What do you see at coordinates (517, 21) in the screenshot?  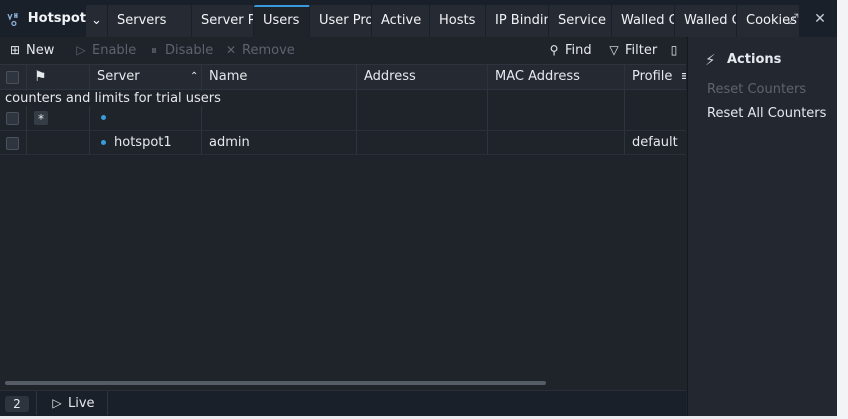 I see `tab-ip-bindings: IP Bindin` at bounding box center [517, 21].